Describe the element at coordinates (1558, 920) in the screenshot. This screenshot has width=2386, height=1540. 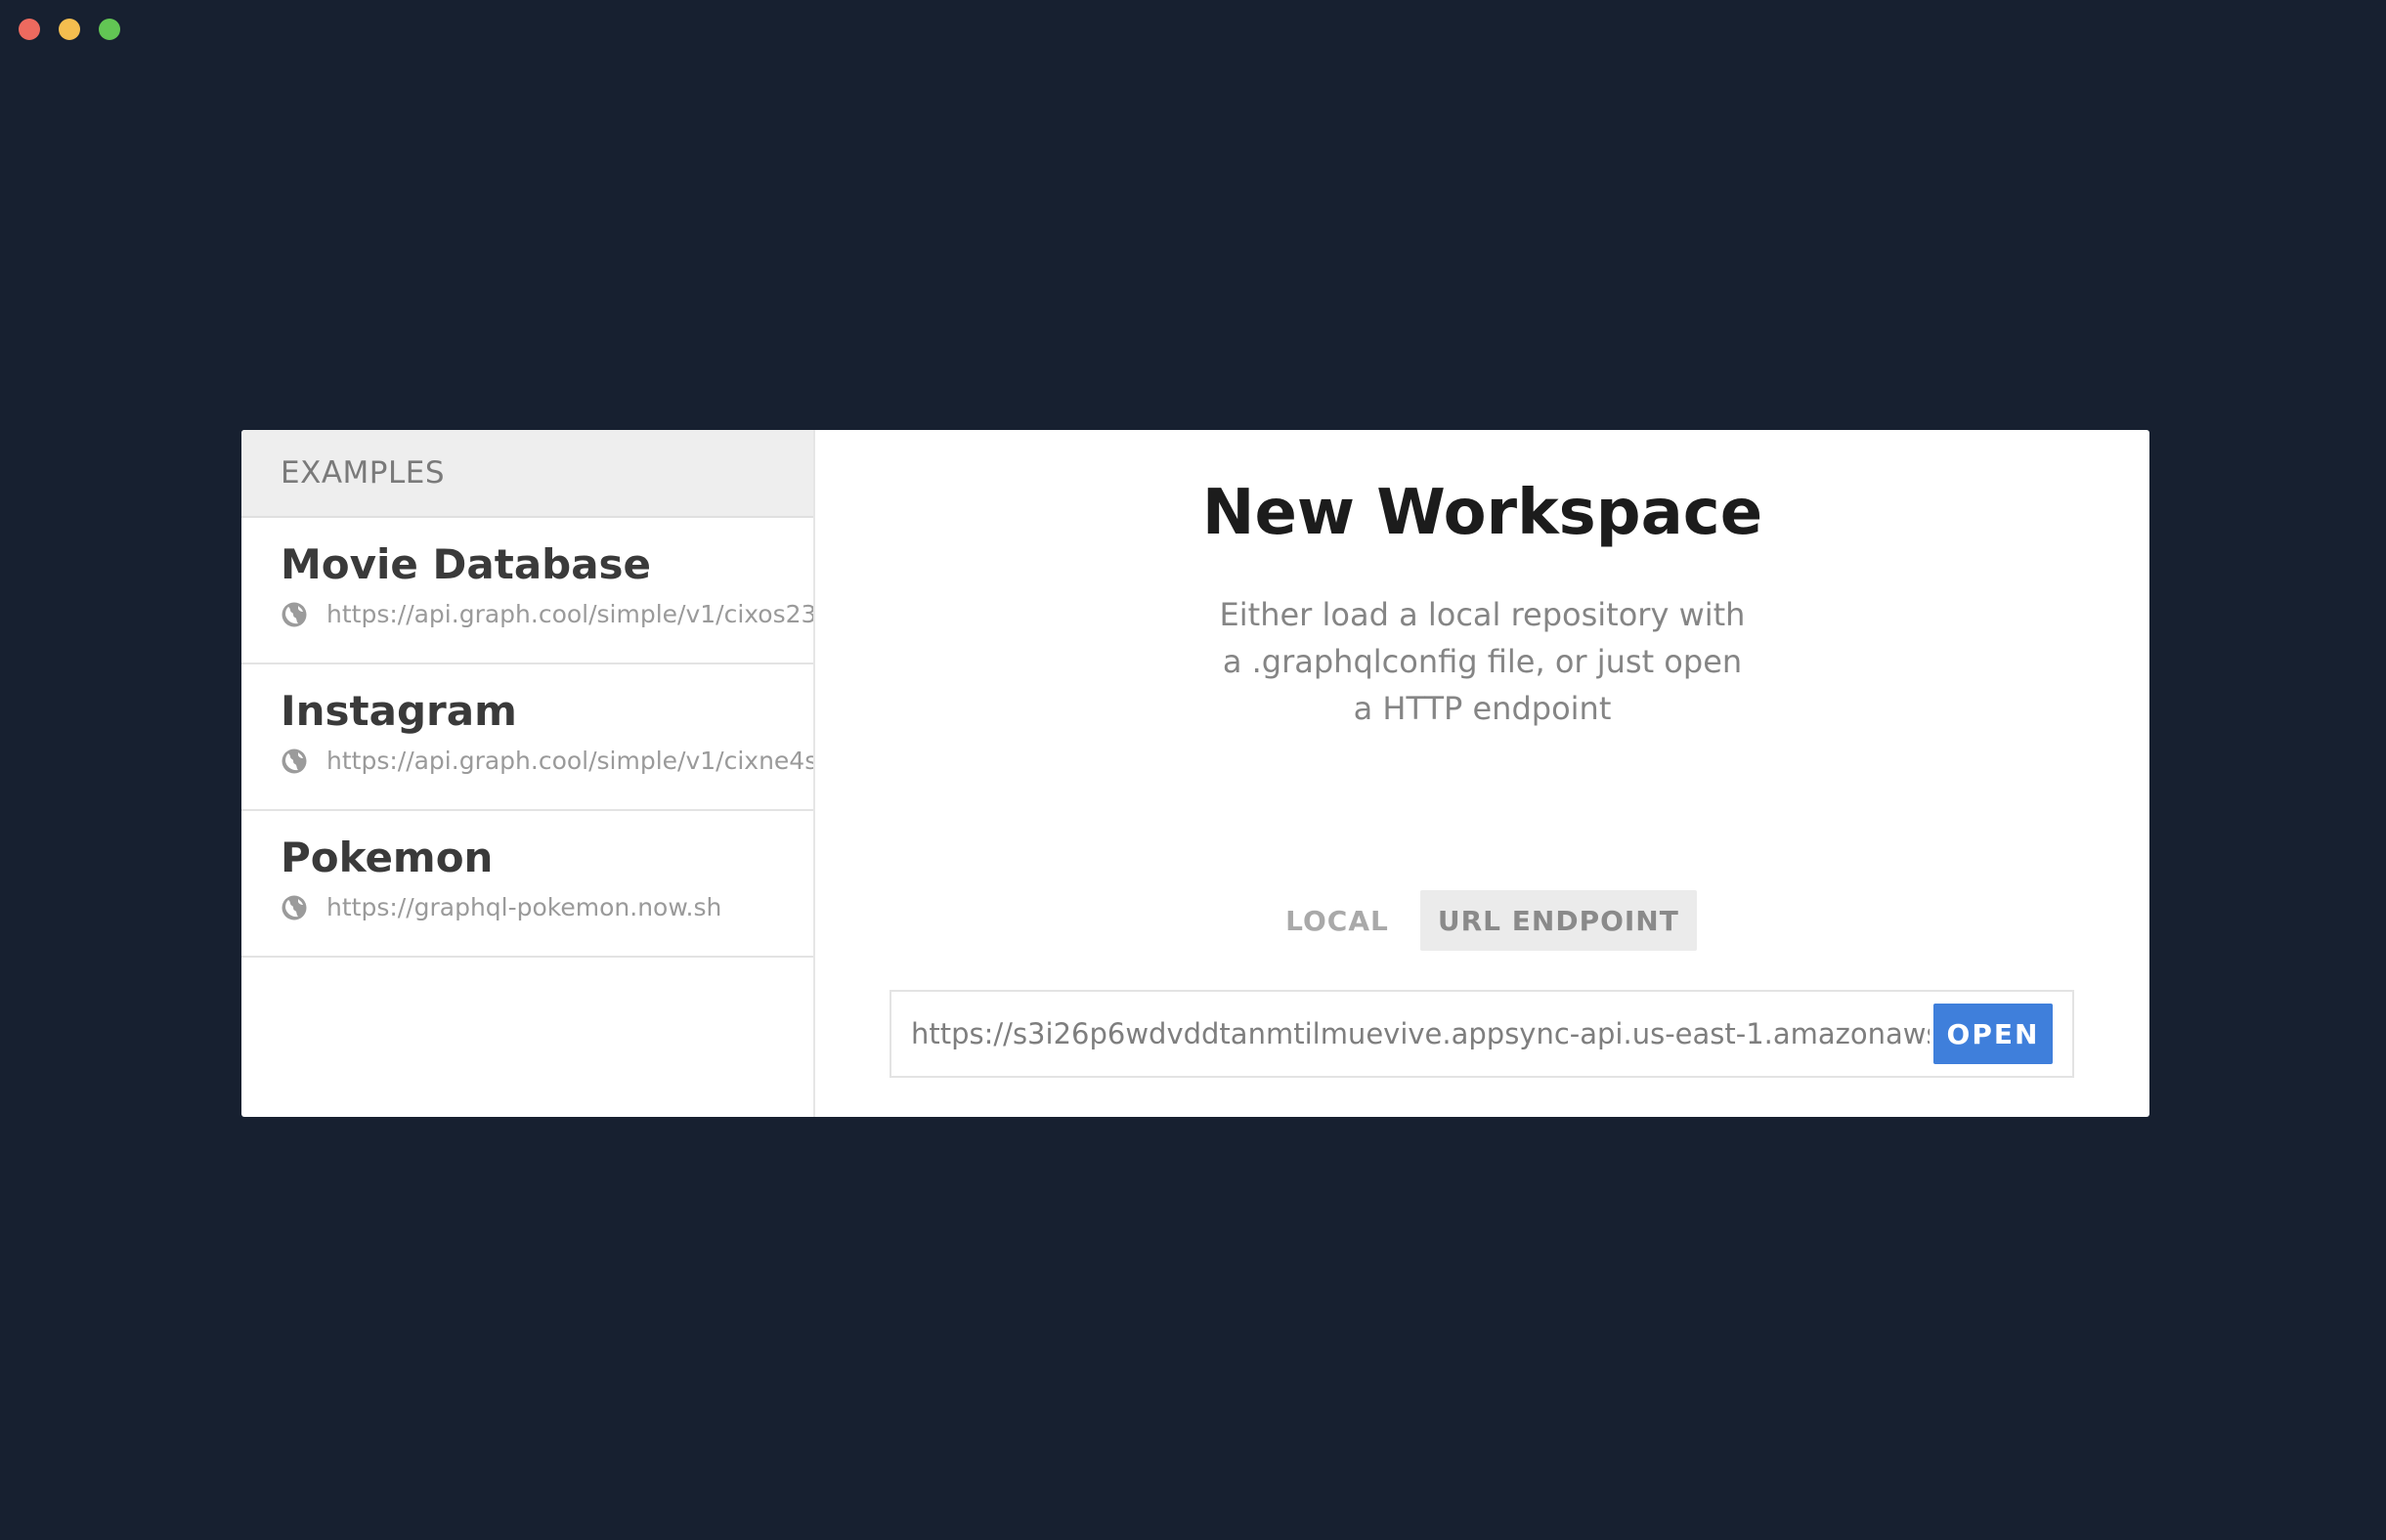
I see `tab-url-endpoint: URL ENDPOINT` at that location.